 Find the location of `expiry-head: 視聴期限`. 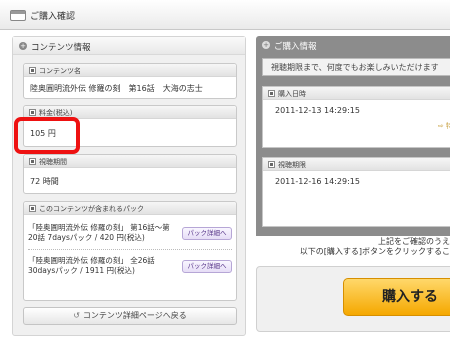

expiry-head: 視聴期限 is located at coordinates (356, 164).